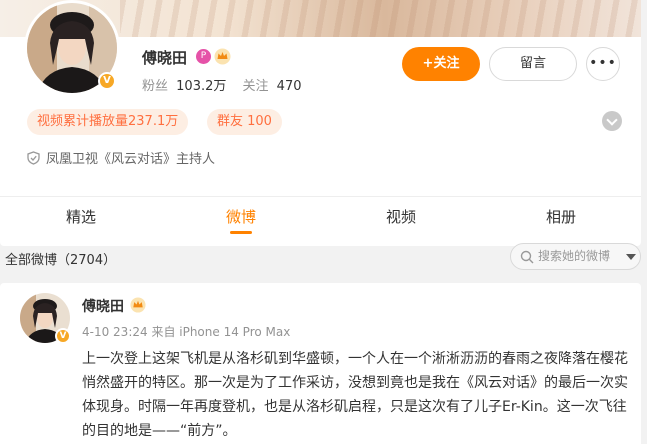 This screenshot has height=444, width=647. What do you see at coordinates (401, 216) in the screenshot?
I see `tab-video: 视频` at bounding box center [401, 216].